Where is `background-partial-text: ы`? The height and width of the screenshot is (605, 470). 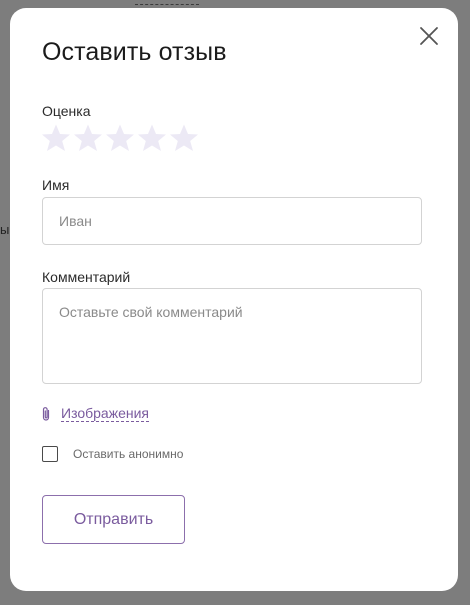 background-partial-text: ы is located at coordinates (5, 229).